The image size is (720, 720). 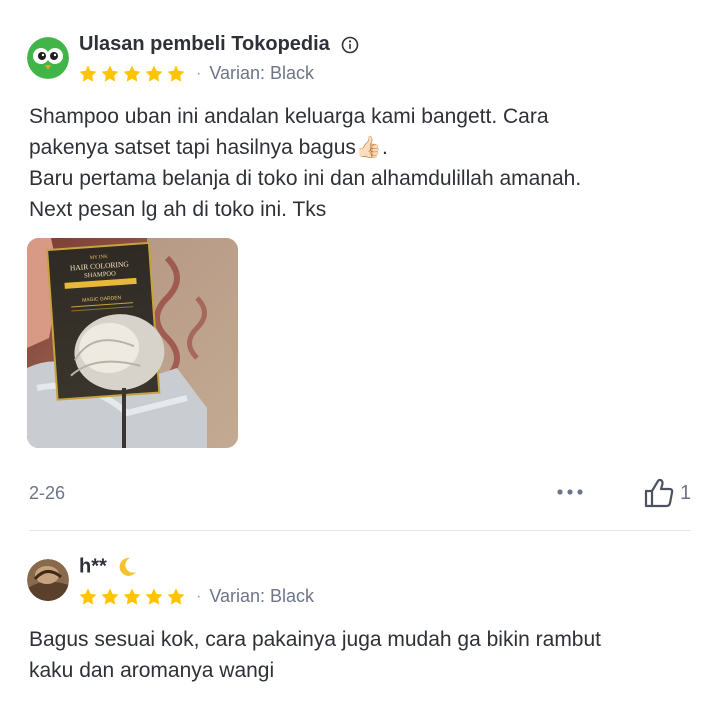 I want to click on helpful-like-button: 1, so click(x=666, y=493).